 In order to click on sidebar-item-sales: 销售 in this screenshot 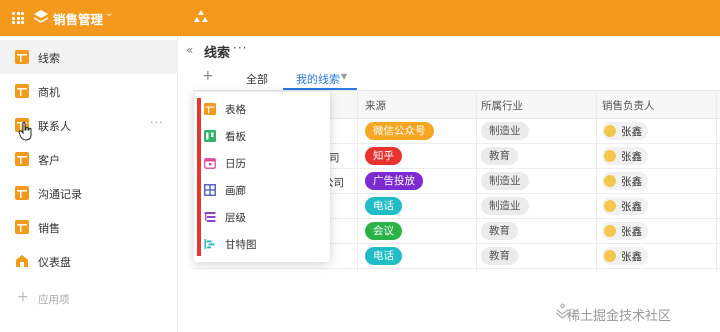, I will do `click(89, 227)`.